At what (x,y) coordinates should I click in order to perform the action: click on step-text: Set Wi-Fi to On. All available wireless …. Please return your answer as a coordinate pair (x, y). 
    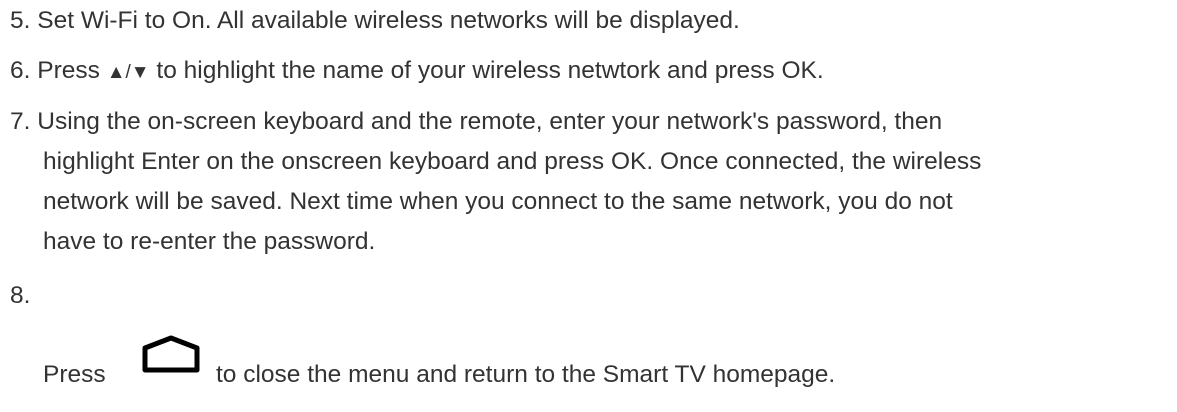
    Looking at the image, I should click on (388, 20).